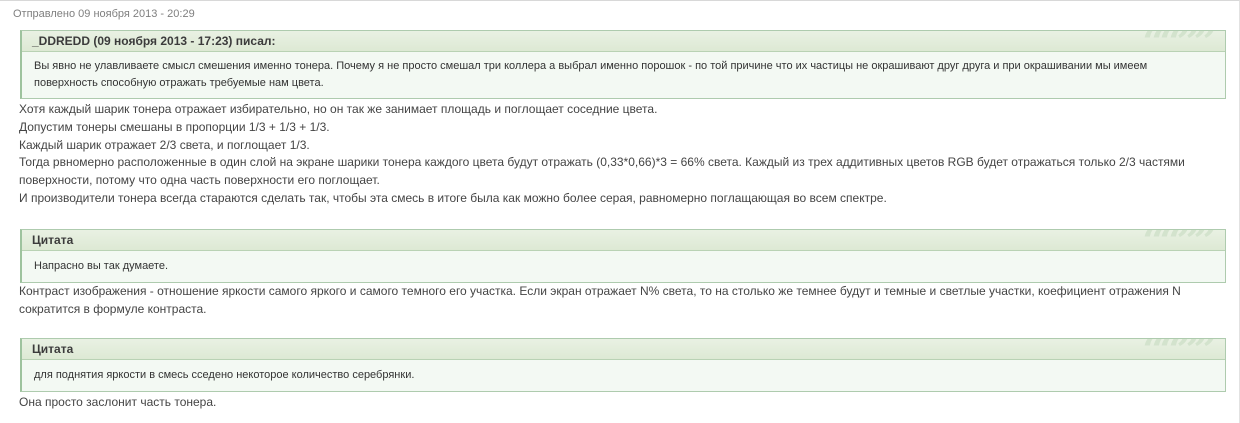 Image resolution: width=1240 pixels, height=423 pixels. Describe the element at coordinates (113, 308) in the screenshot. I see `paragraph-line: сократится в формуле контраста.` at that location.